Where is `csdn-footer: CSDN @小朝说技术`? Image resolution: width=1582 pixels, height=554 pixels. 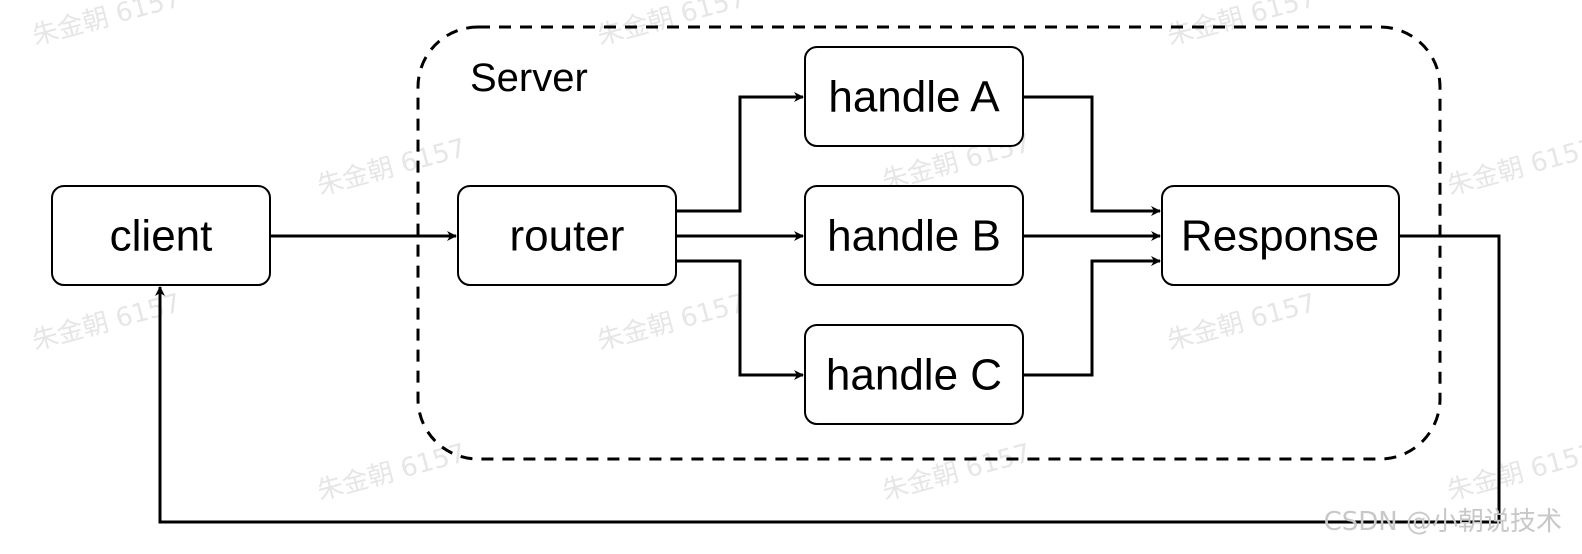
csdn-footer: CSDN @小朝说技术 is located at coordinates (1443, 522).